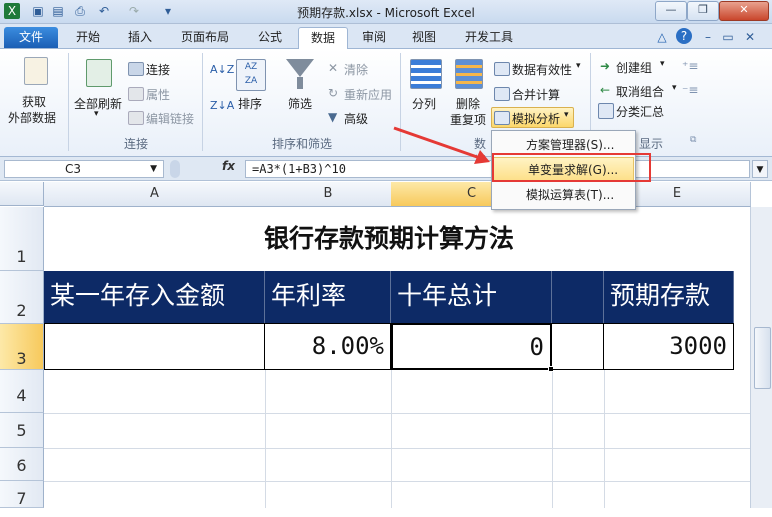  I want to click on vertical-scrollbar, so click(761, 357).